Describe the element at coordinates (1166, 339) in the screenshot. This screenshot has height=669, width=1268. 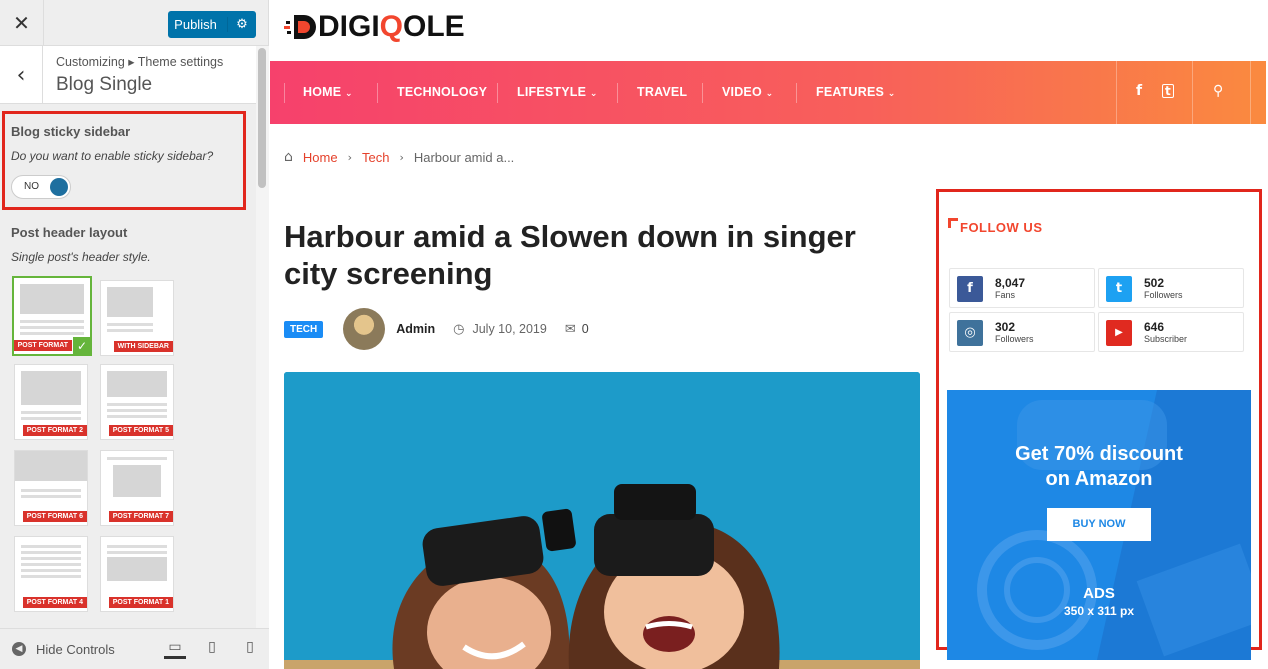
I see `social-unit: Subscriber` at that location.